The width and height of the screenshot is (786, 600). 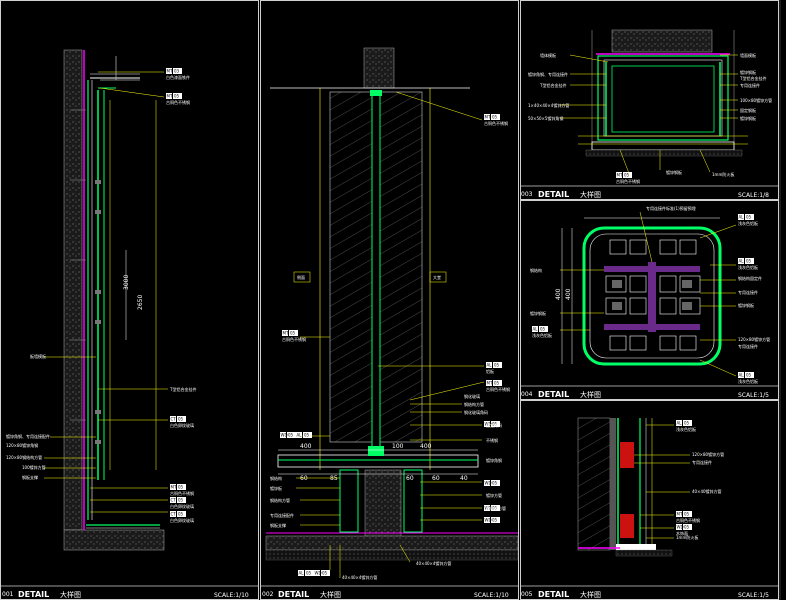 I want to click on note: 钢结构, so click(x=536, y=270).